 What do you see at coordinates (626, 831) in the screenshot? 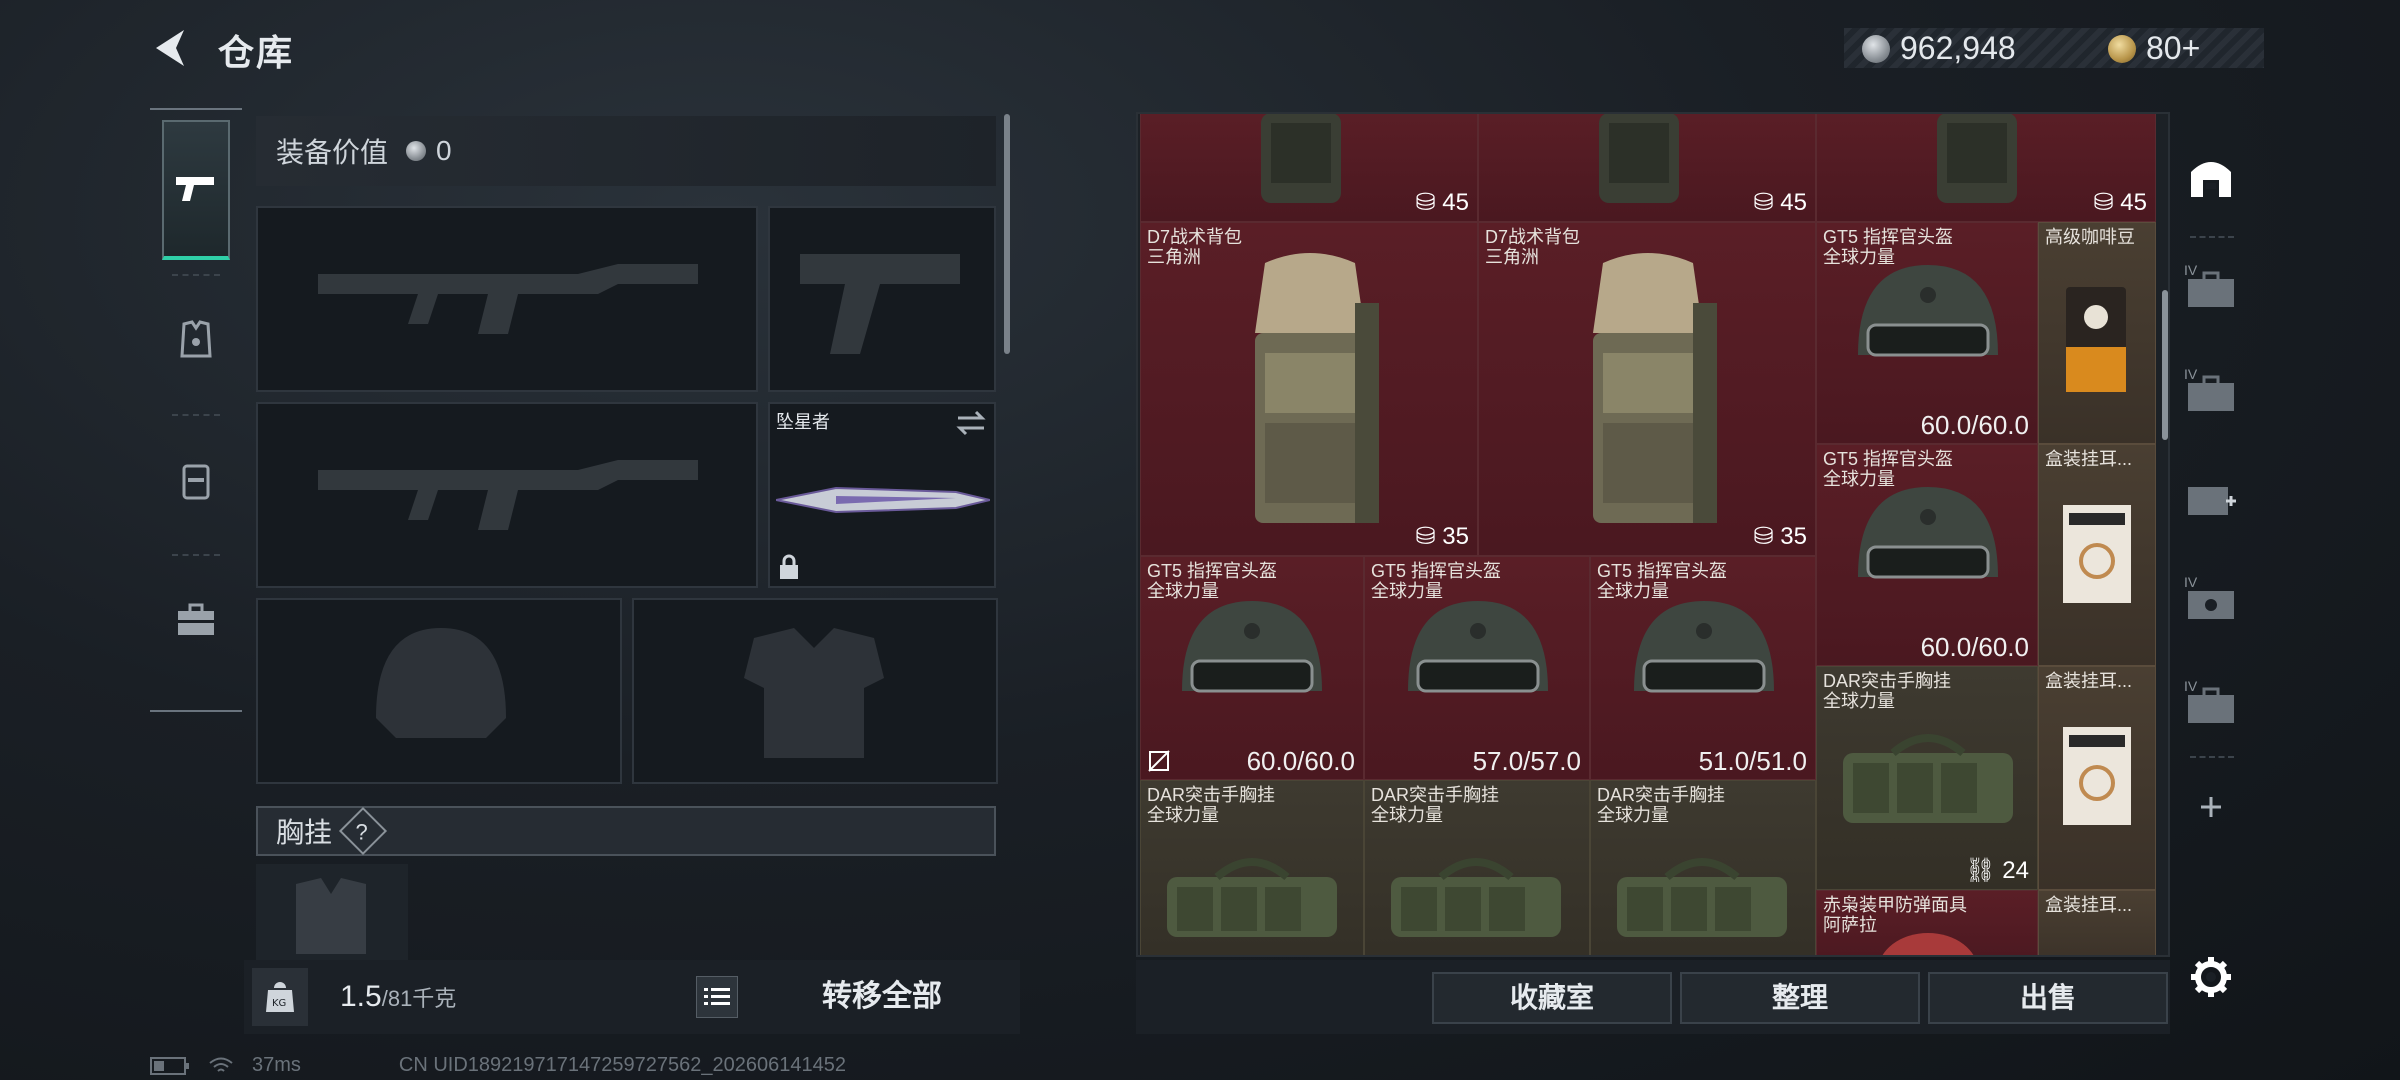
I see `chest-rig-header: 胸挂 ?` at bounding box center [626, 831].